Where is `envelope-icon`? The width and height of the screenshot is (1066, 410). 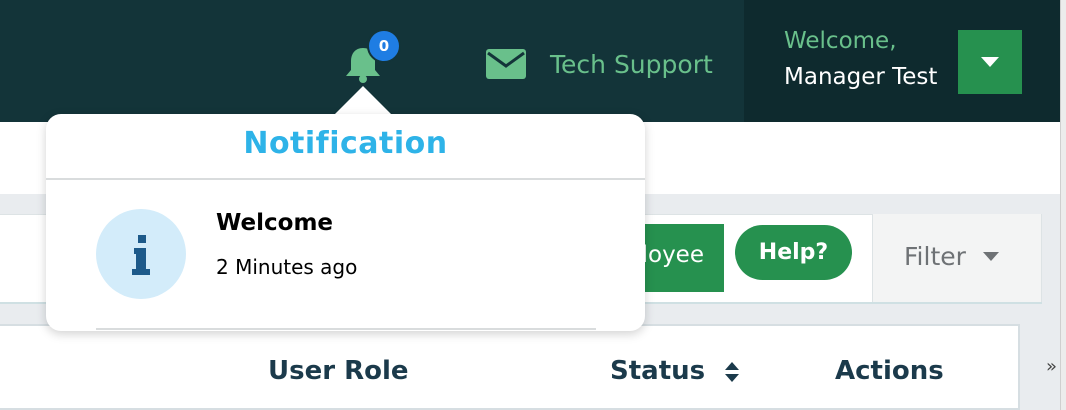 envelope-icon is located at coordinates (506, 64).